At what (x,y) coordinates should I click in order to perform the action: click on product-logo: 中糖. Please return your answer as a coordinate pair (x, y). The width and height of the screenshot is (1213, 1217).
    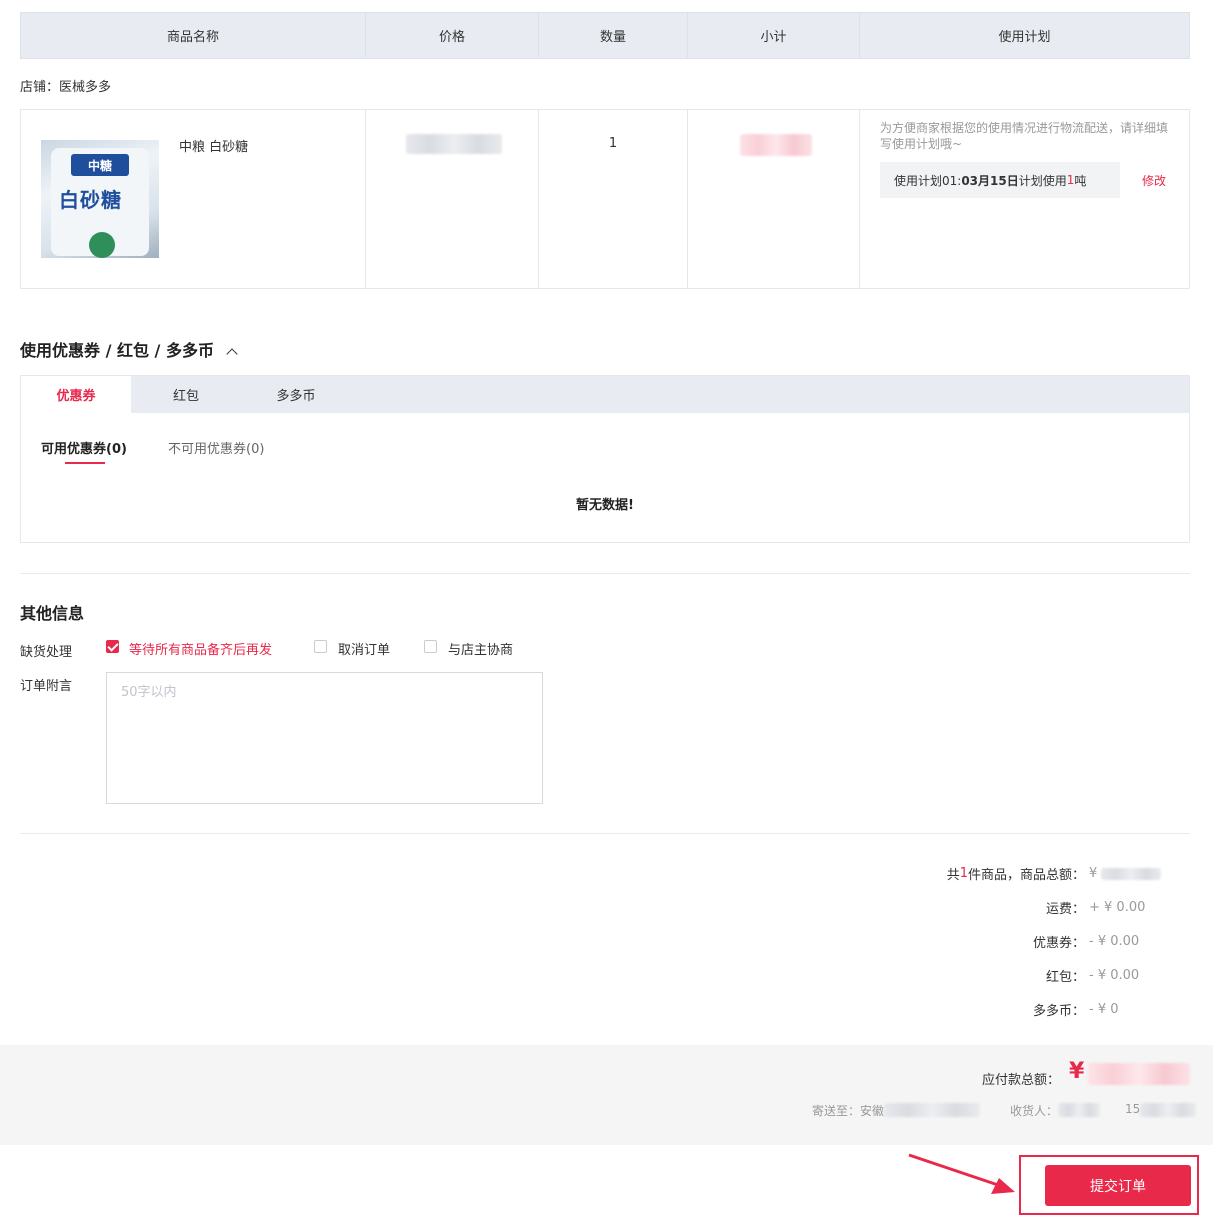
    Looking at the image, I should click on (100, 165).